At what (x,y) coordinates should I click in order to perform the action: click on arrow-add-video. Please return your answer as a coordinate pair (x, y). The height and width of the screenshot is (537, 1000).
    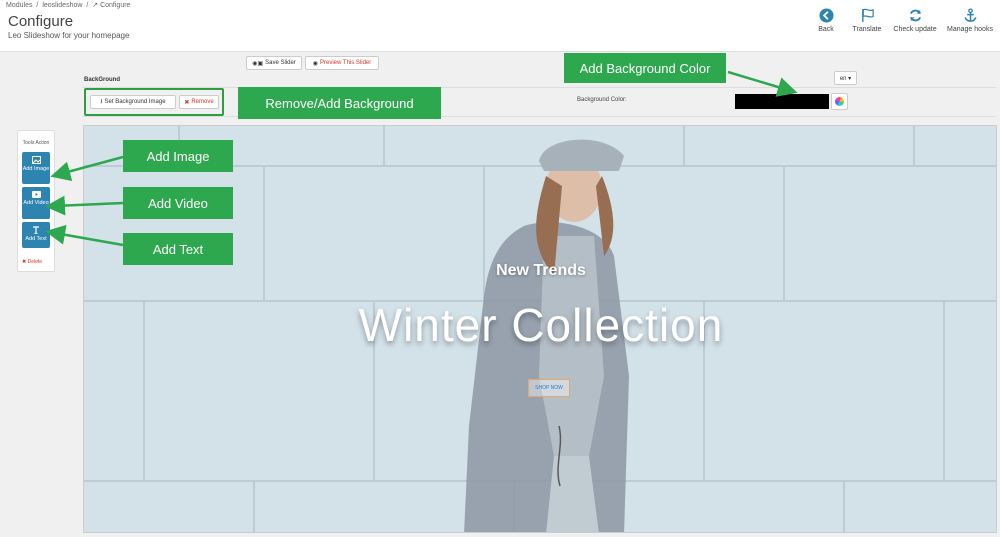
    Looking at the image, I should click on (84, 205).